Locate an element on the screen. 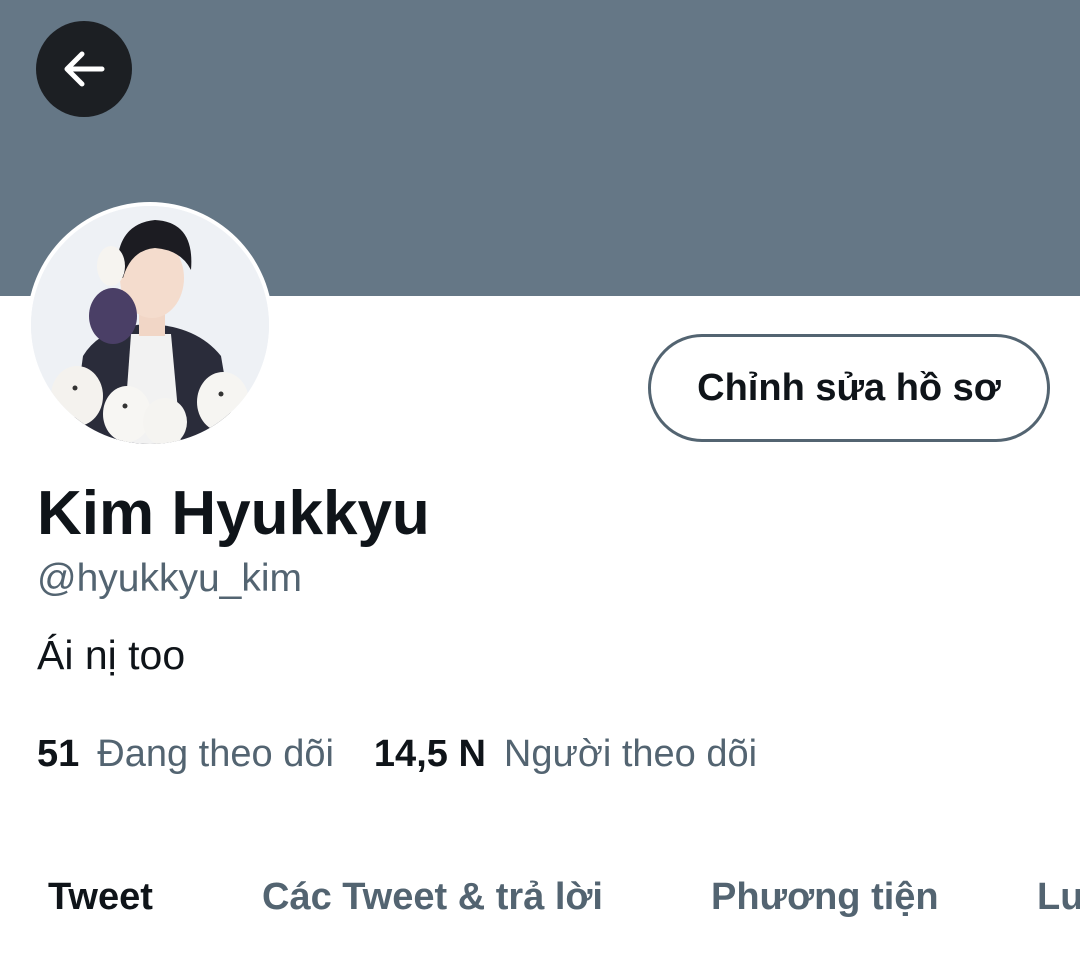 The width and height of the screenshot is (1080, 958). profile-bio: Ái nị too is located at coordinates (111, 655).